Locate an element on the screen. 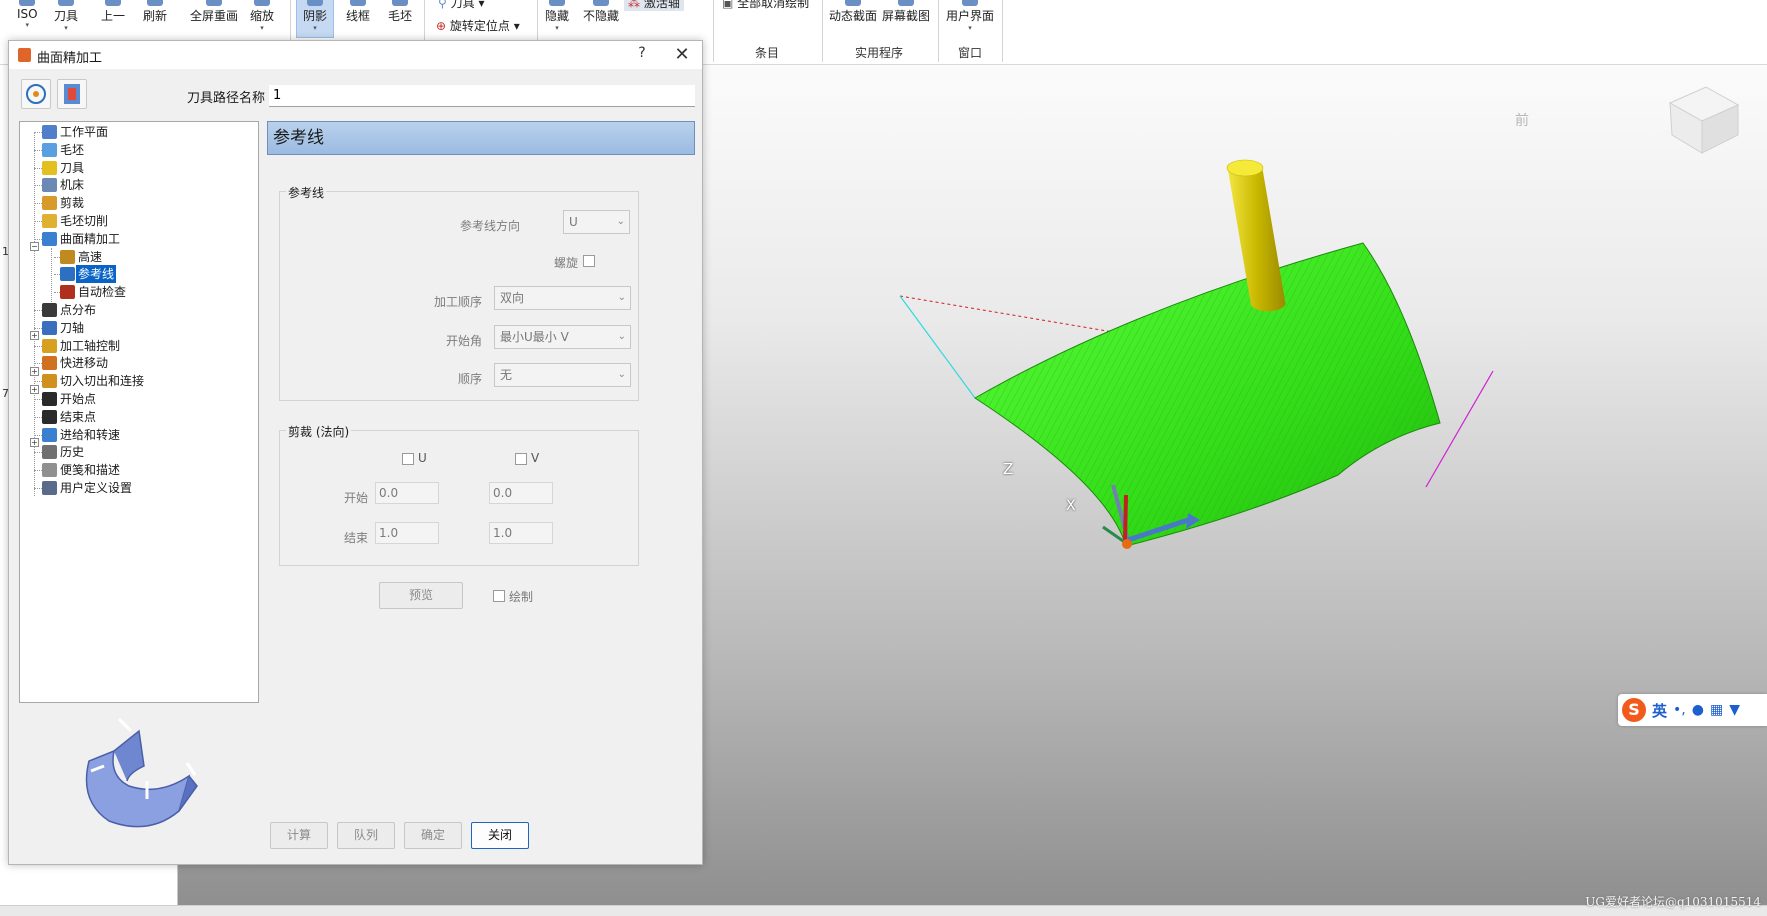 The width and height of the screenshot is (1767, 916). trim-start-label: 开始 is located at coordinates (355, 498).